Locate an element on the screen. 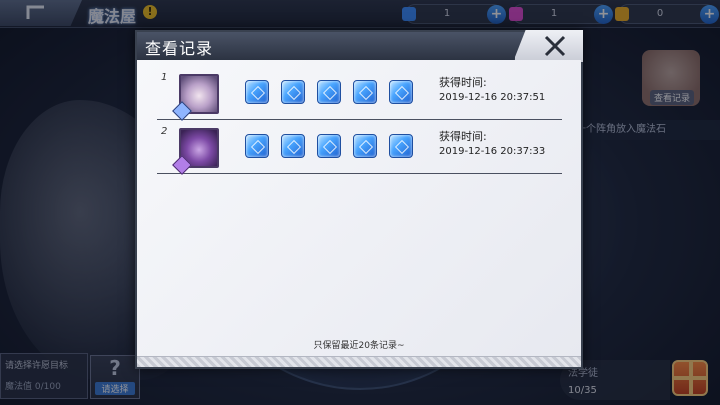  record-item: 1 获得时间: 2019-12-16 20:37:51 is located at coordinates (359, 94).